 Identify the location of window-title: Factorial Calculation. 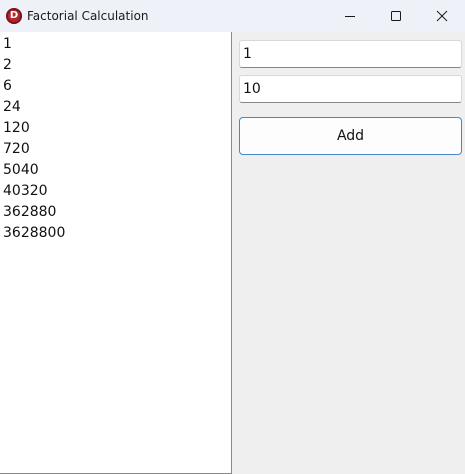
(88, 16).